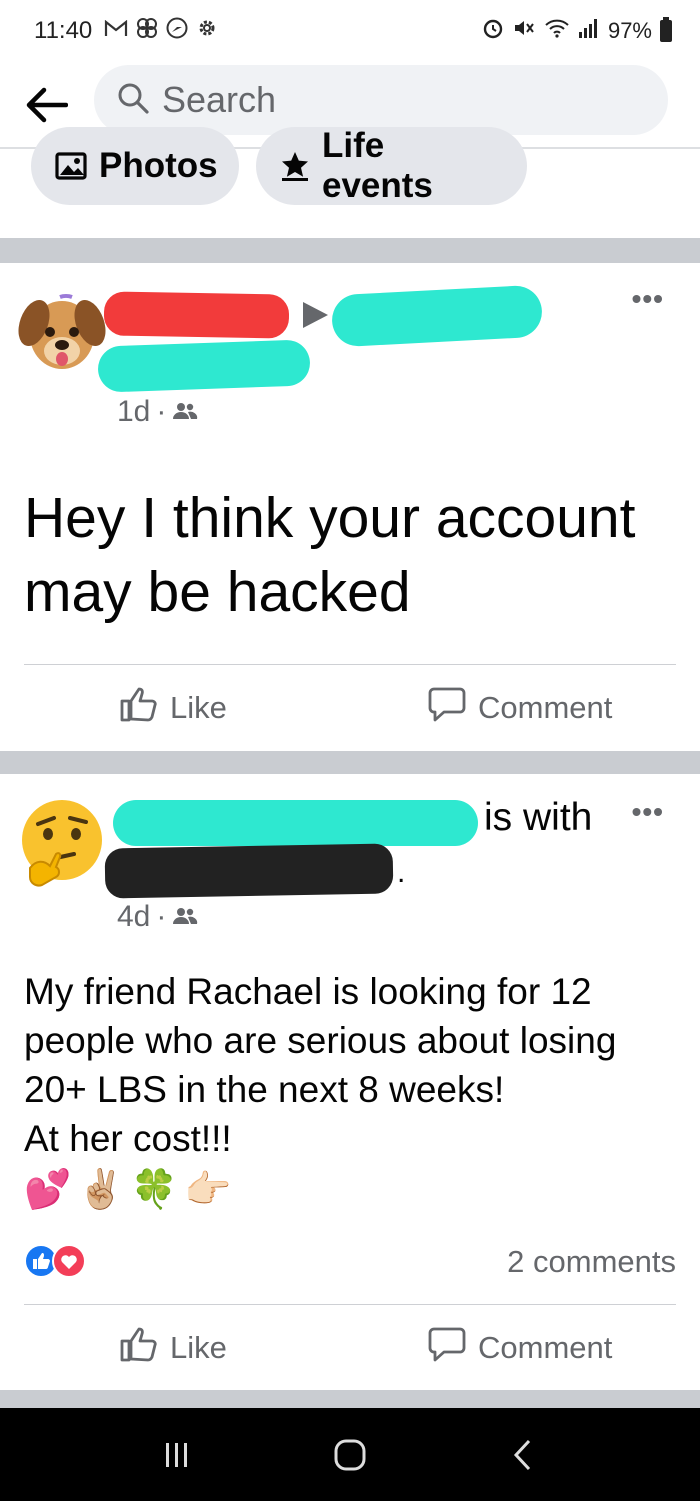 The height and width of the screenshot is (1501, 700). What do you see at coordinates (523, 1455) in the screenshot?
I see `back-nav-icon` at bounding box center [523, 1455].